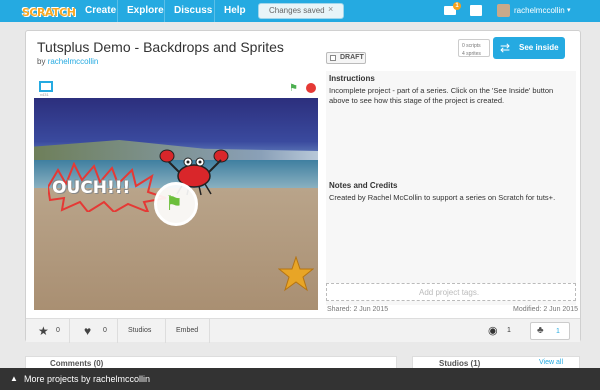  Describe the element at coordinates (14, 378) in the screenshot. I see `chevron-up-icon: ▲` at that location.